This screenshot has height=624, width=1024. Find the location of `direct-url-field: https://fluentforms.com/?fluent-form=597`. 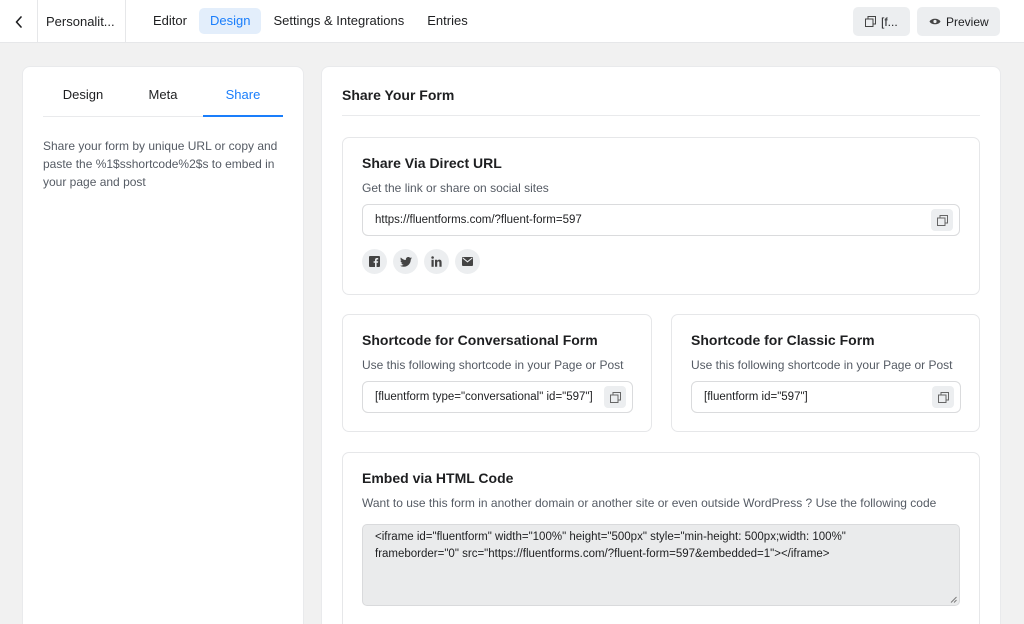

direct-url-field: https://fluentforms.com/?fluent-form=597 is located at coordinates (661, 220).